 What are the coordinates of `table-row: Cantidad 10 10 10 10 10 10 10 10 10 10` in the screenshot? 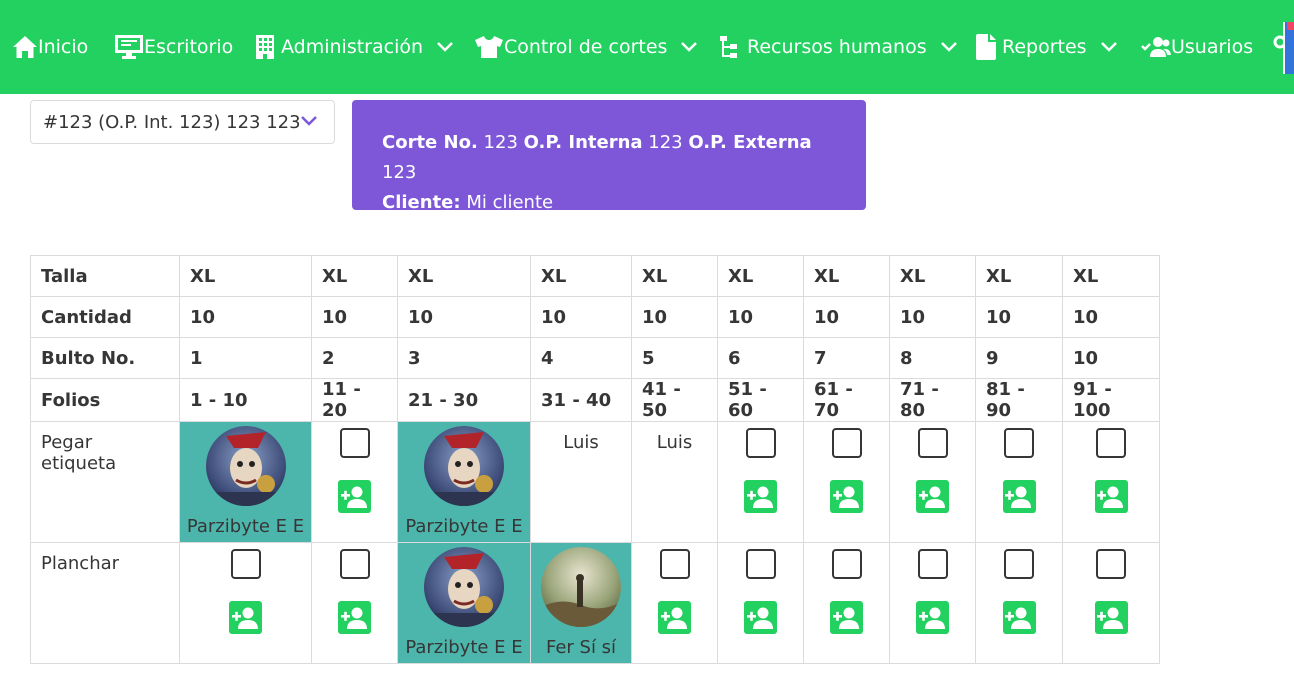 It's located at (595, 317).